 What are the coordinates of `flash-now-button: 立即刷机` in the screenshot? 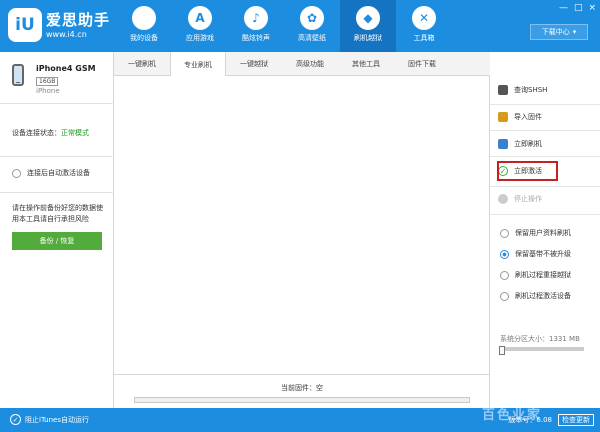 It's located at (520, 144).